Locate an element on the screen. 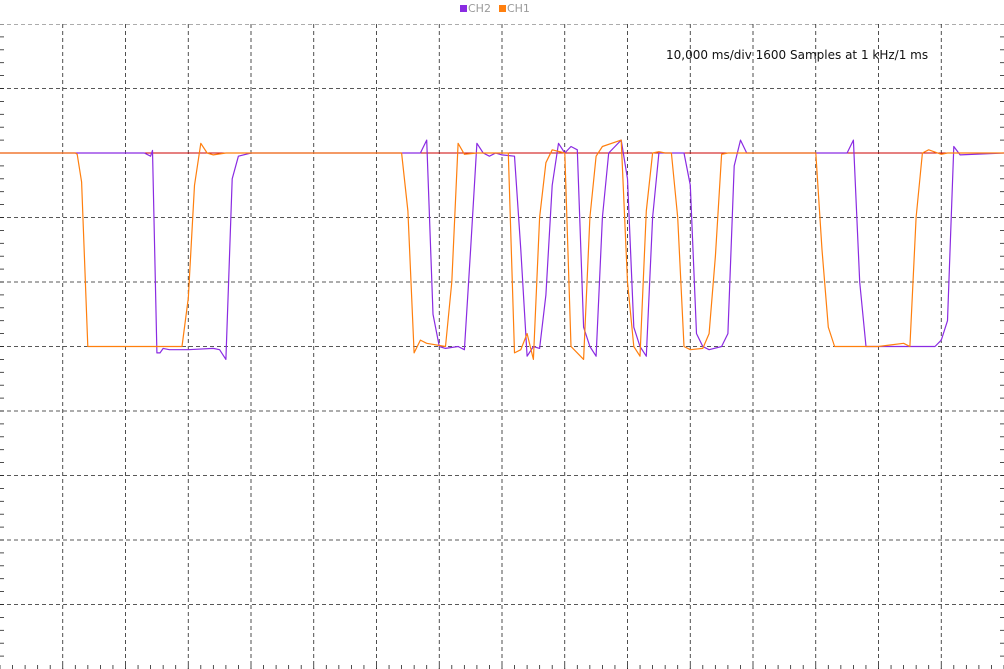  legend-label-ch2: CH2 is located at coordinates (479, 8).